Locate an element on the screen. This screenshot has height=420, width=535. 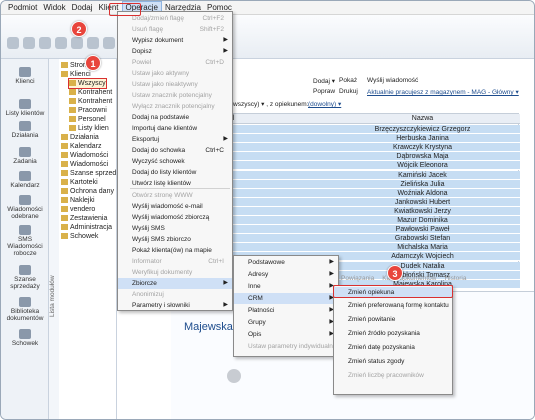
menu-item-wyslij-wiadomosc-zbiorcza: Wyślij wiadomość zbiorczą is located at coordinates (175, 217).